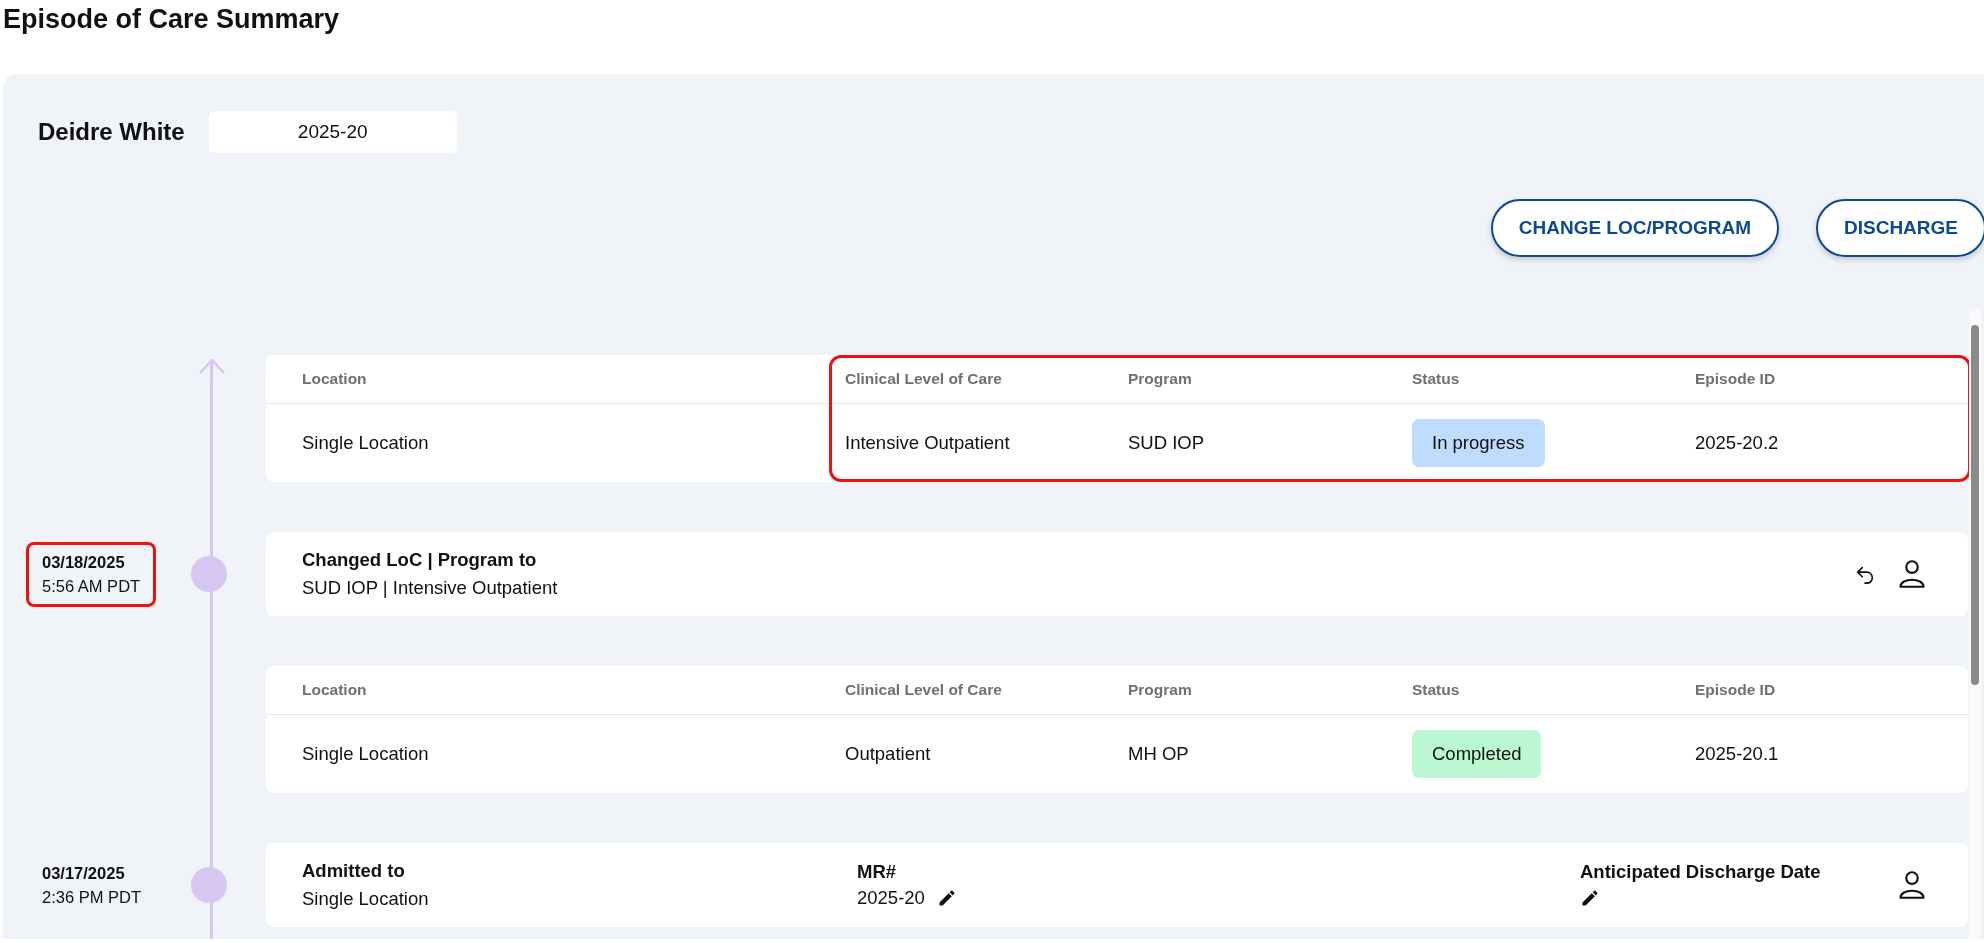 The height and width of the screenshot is (943, 1984). I want to click on scrollbar-thumb, so click(1975, 505).